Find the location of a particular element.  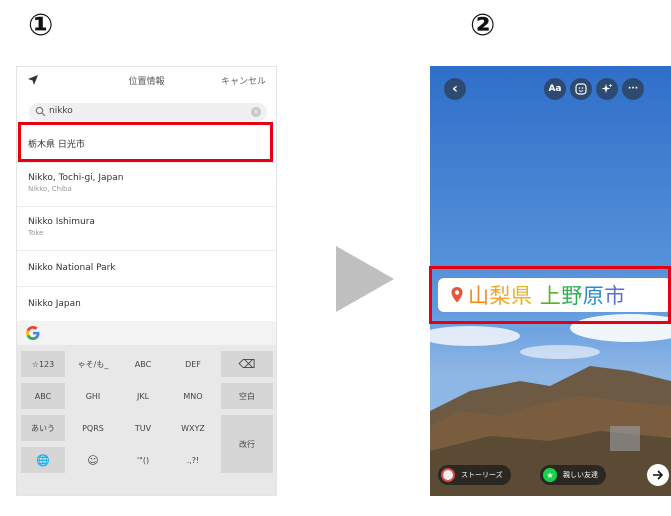

arrow-right-icon is located at coordinates (658, 475).